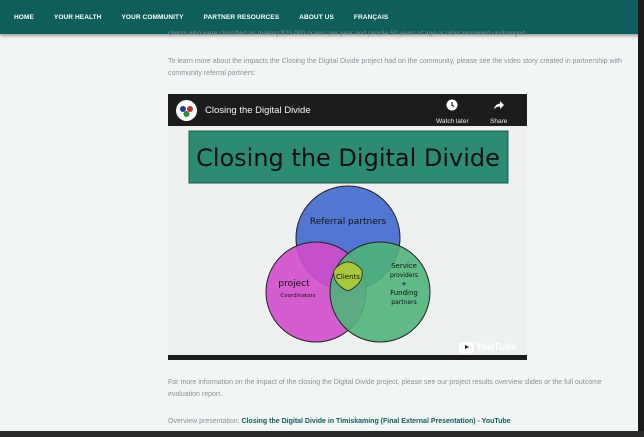  I want to click on share-button: Share, so click(498, 112).